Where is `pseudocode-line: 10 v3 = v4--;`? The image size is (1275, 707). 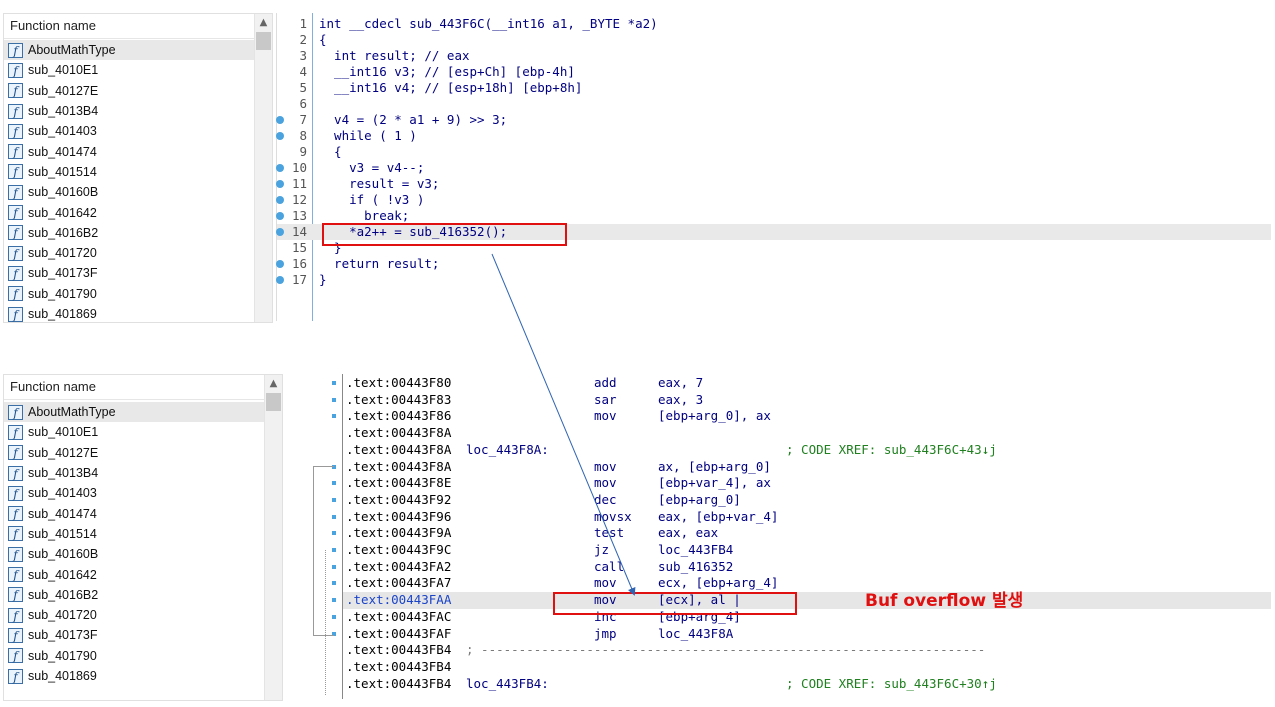 pseudocode-line: 10 v3 = v4--; is located at coordinates (773, 168).